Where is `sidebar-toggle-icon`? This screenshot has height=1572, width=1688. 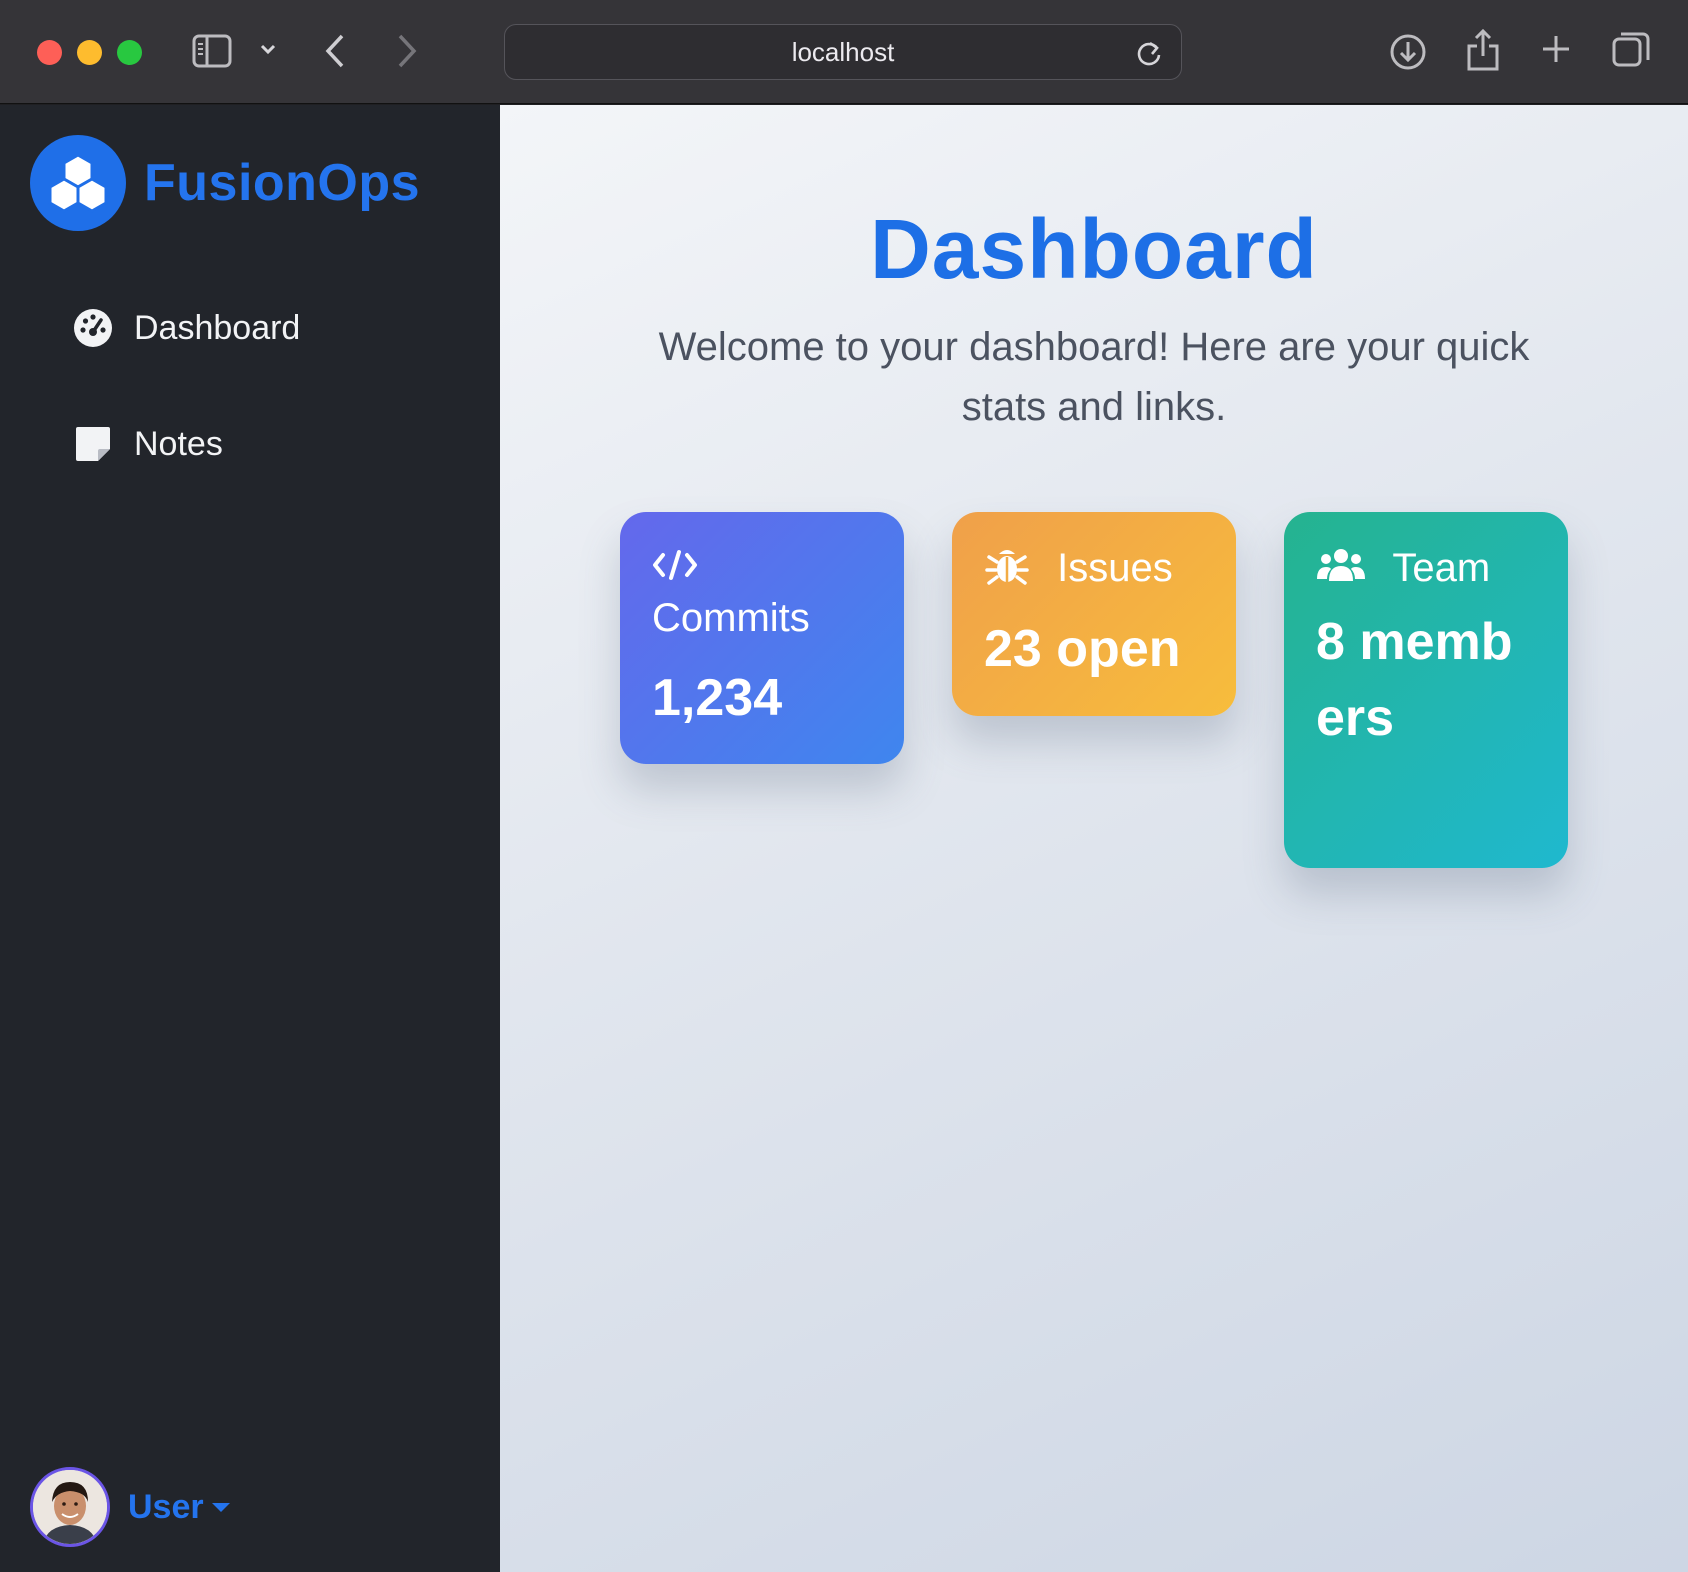 sidebar-toggle-icon is located at coordinates (212, 51).